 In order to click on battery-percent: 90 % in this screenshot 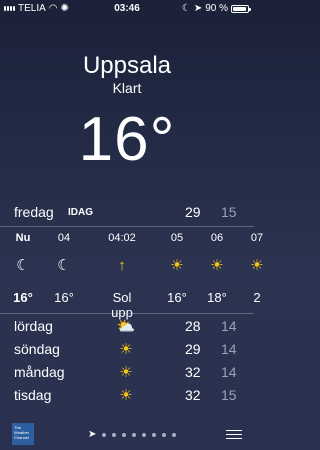, I will do `click(216, 8)`.